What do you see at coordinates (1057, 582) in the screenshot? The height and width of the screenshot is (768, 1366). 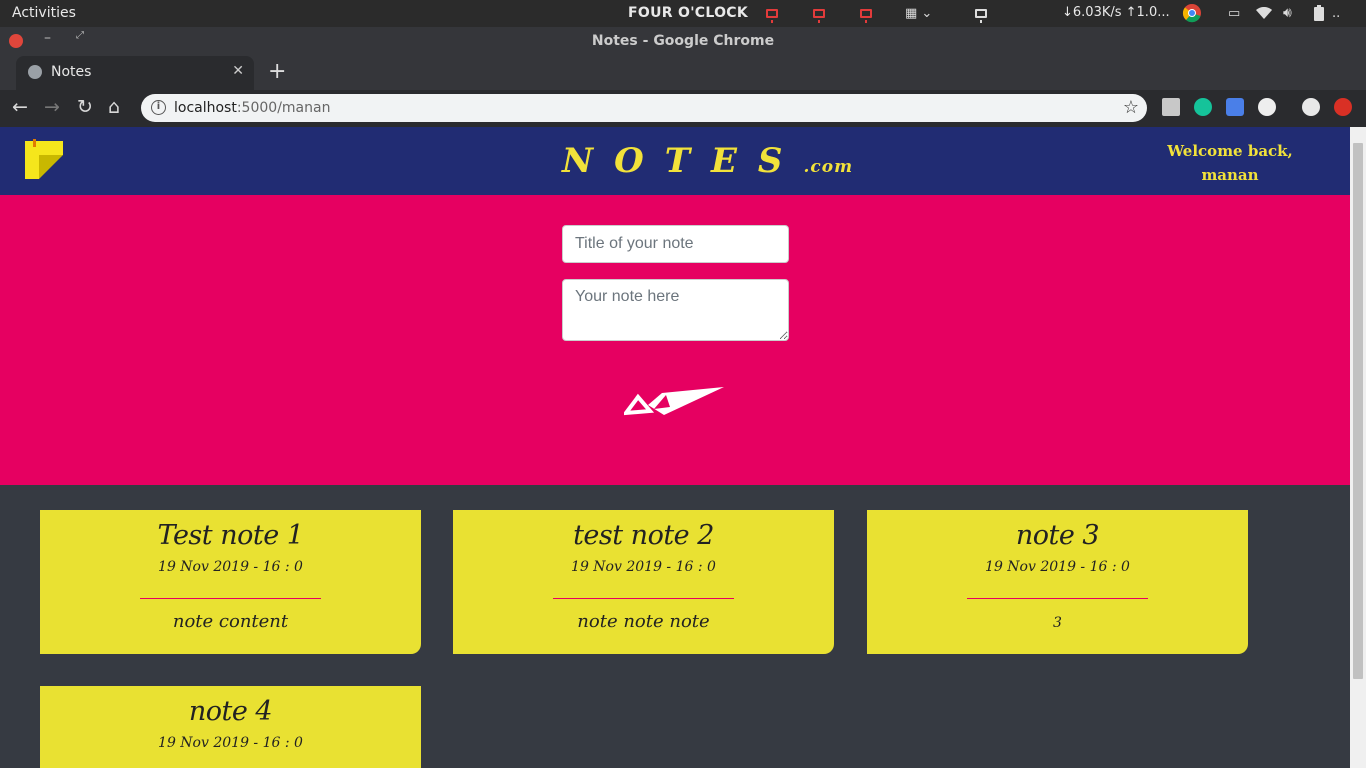 I see `note-card: note 3 19 Nov 2019 - 16 : 0 3` at bounding box center [1057, 582].